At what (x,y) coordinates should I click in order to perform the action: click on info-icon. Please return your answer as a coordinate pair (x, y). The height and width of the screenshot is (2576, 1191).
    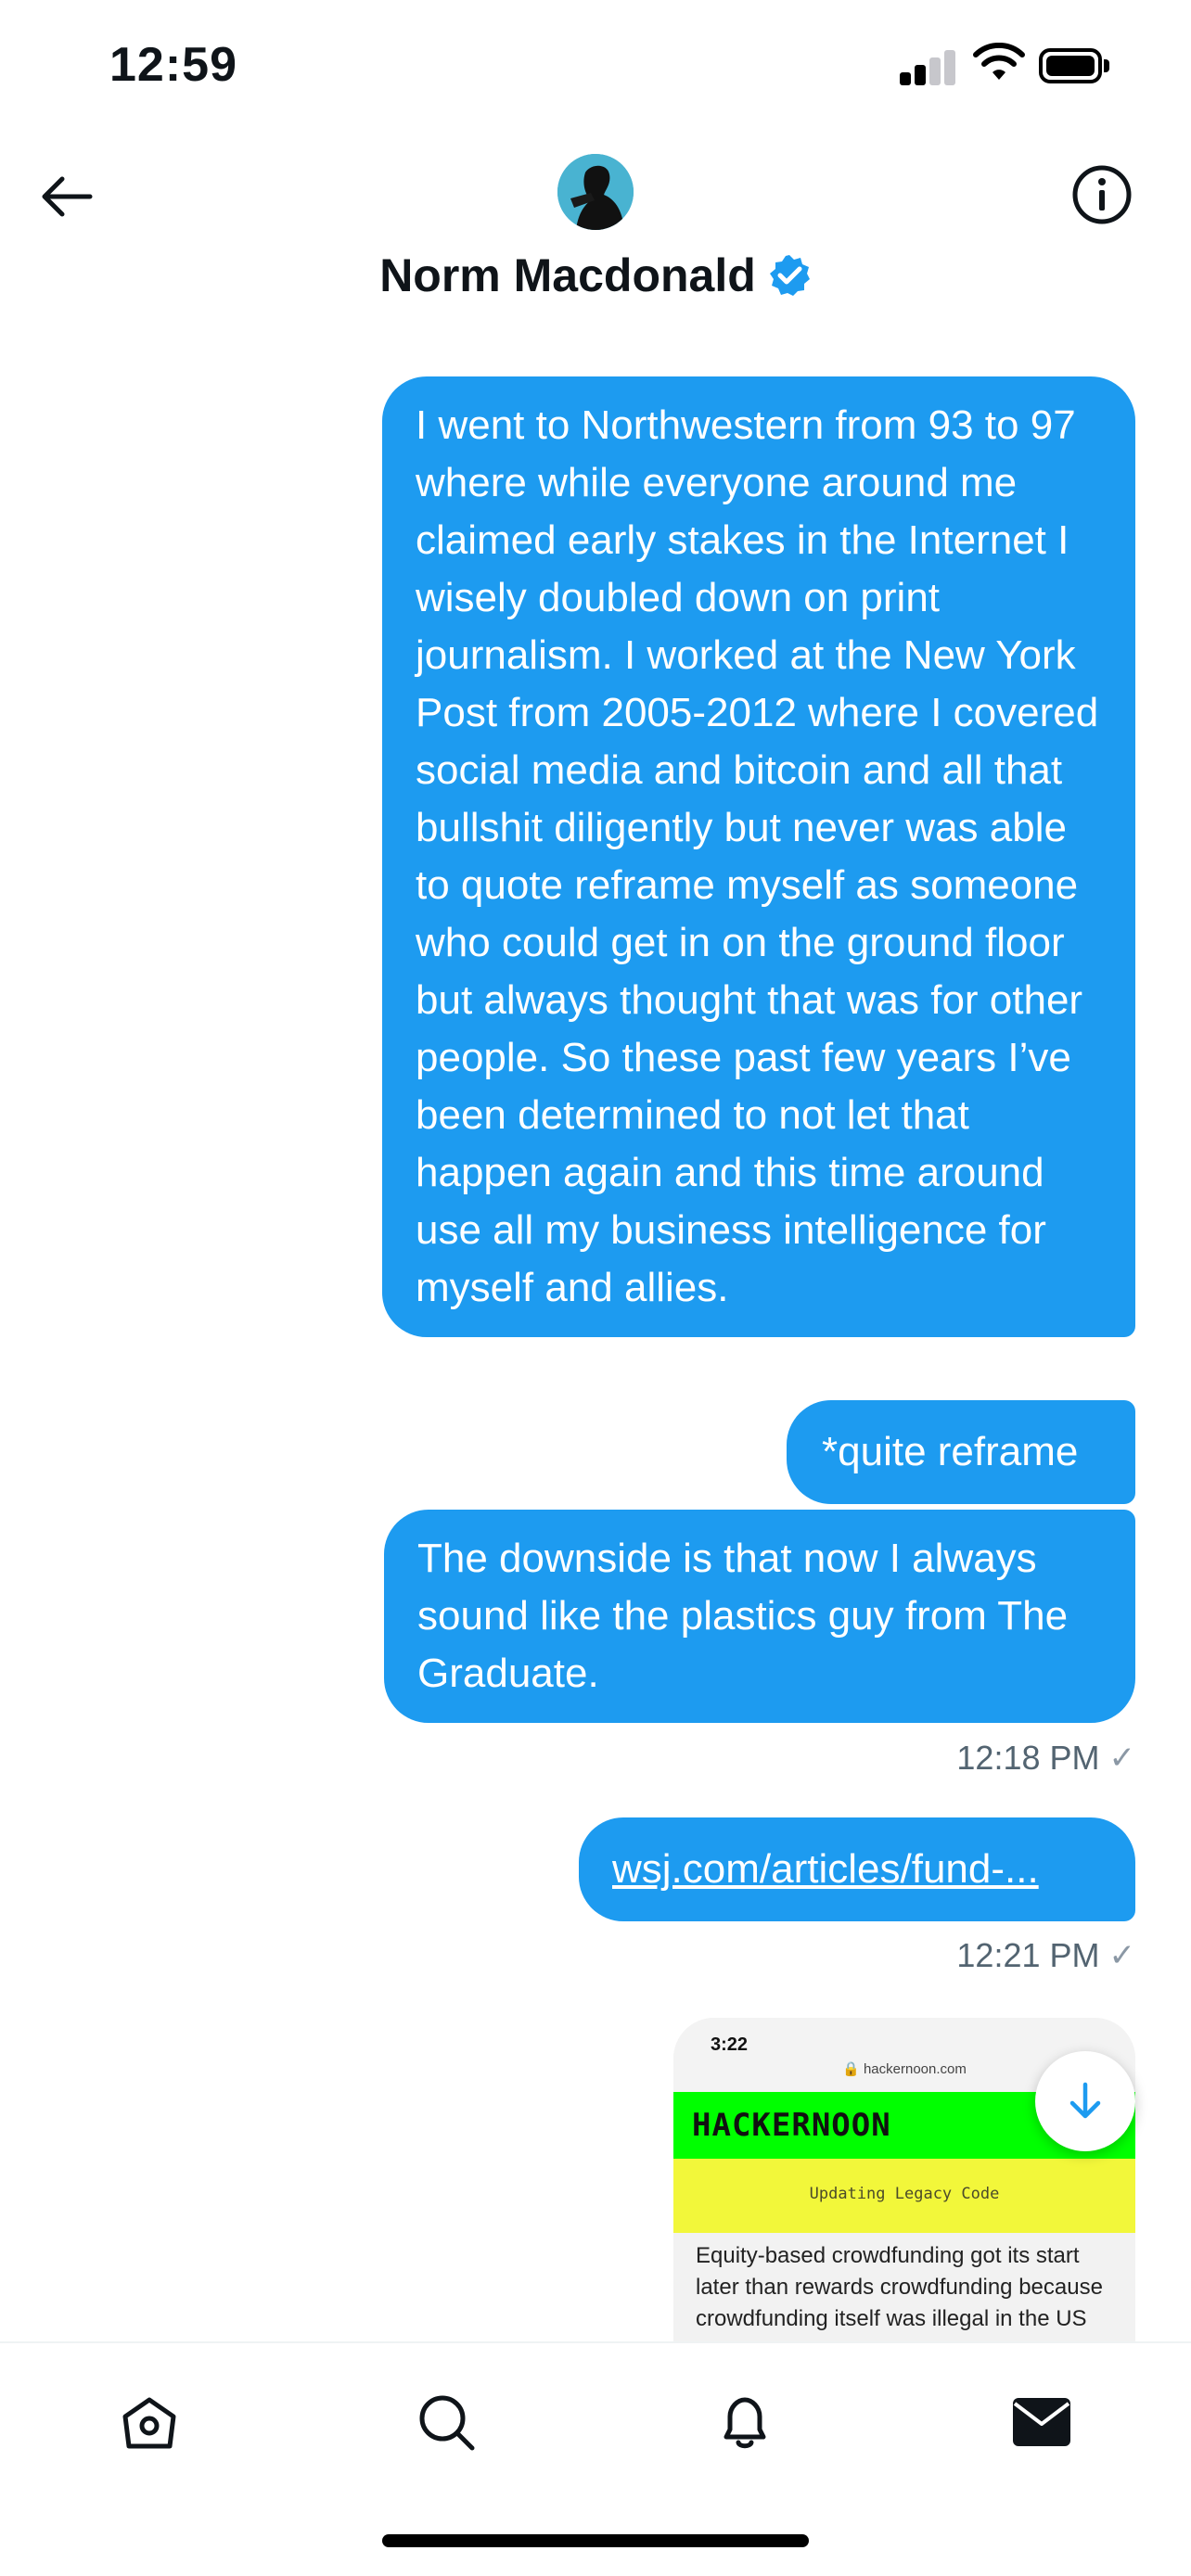
    Looking at the image, I should click on (1102, 194).